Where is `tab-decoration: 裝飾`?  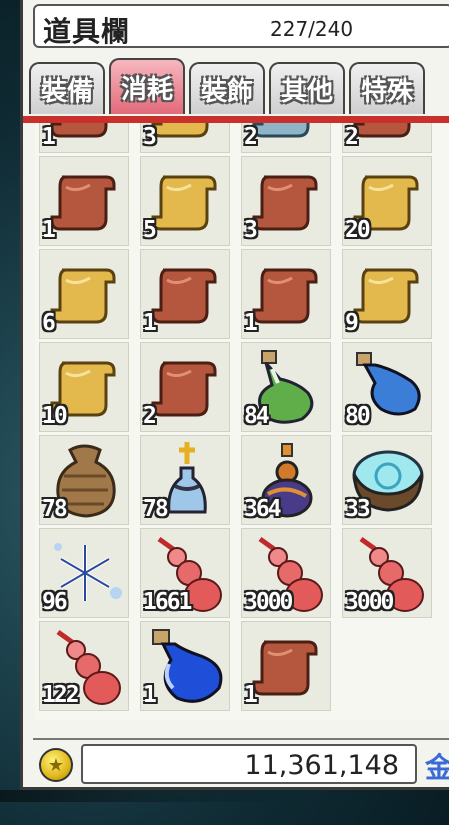 tab-decoration: 裝飾 is located at coordinates (227, 88).